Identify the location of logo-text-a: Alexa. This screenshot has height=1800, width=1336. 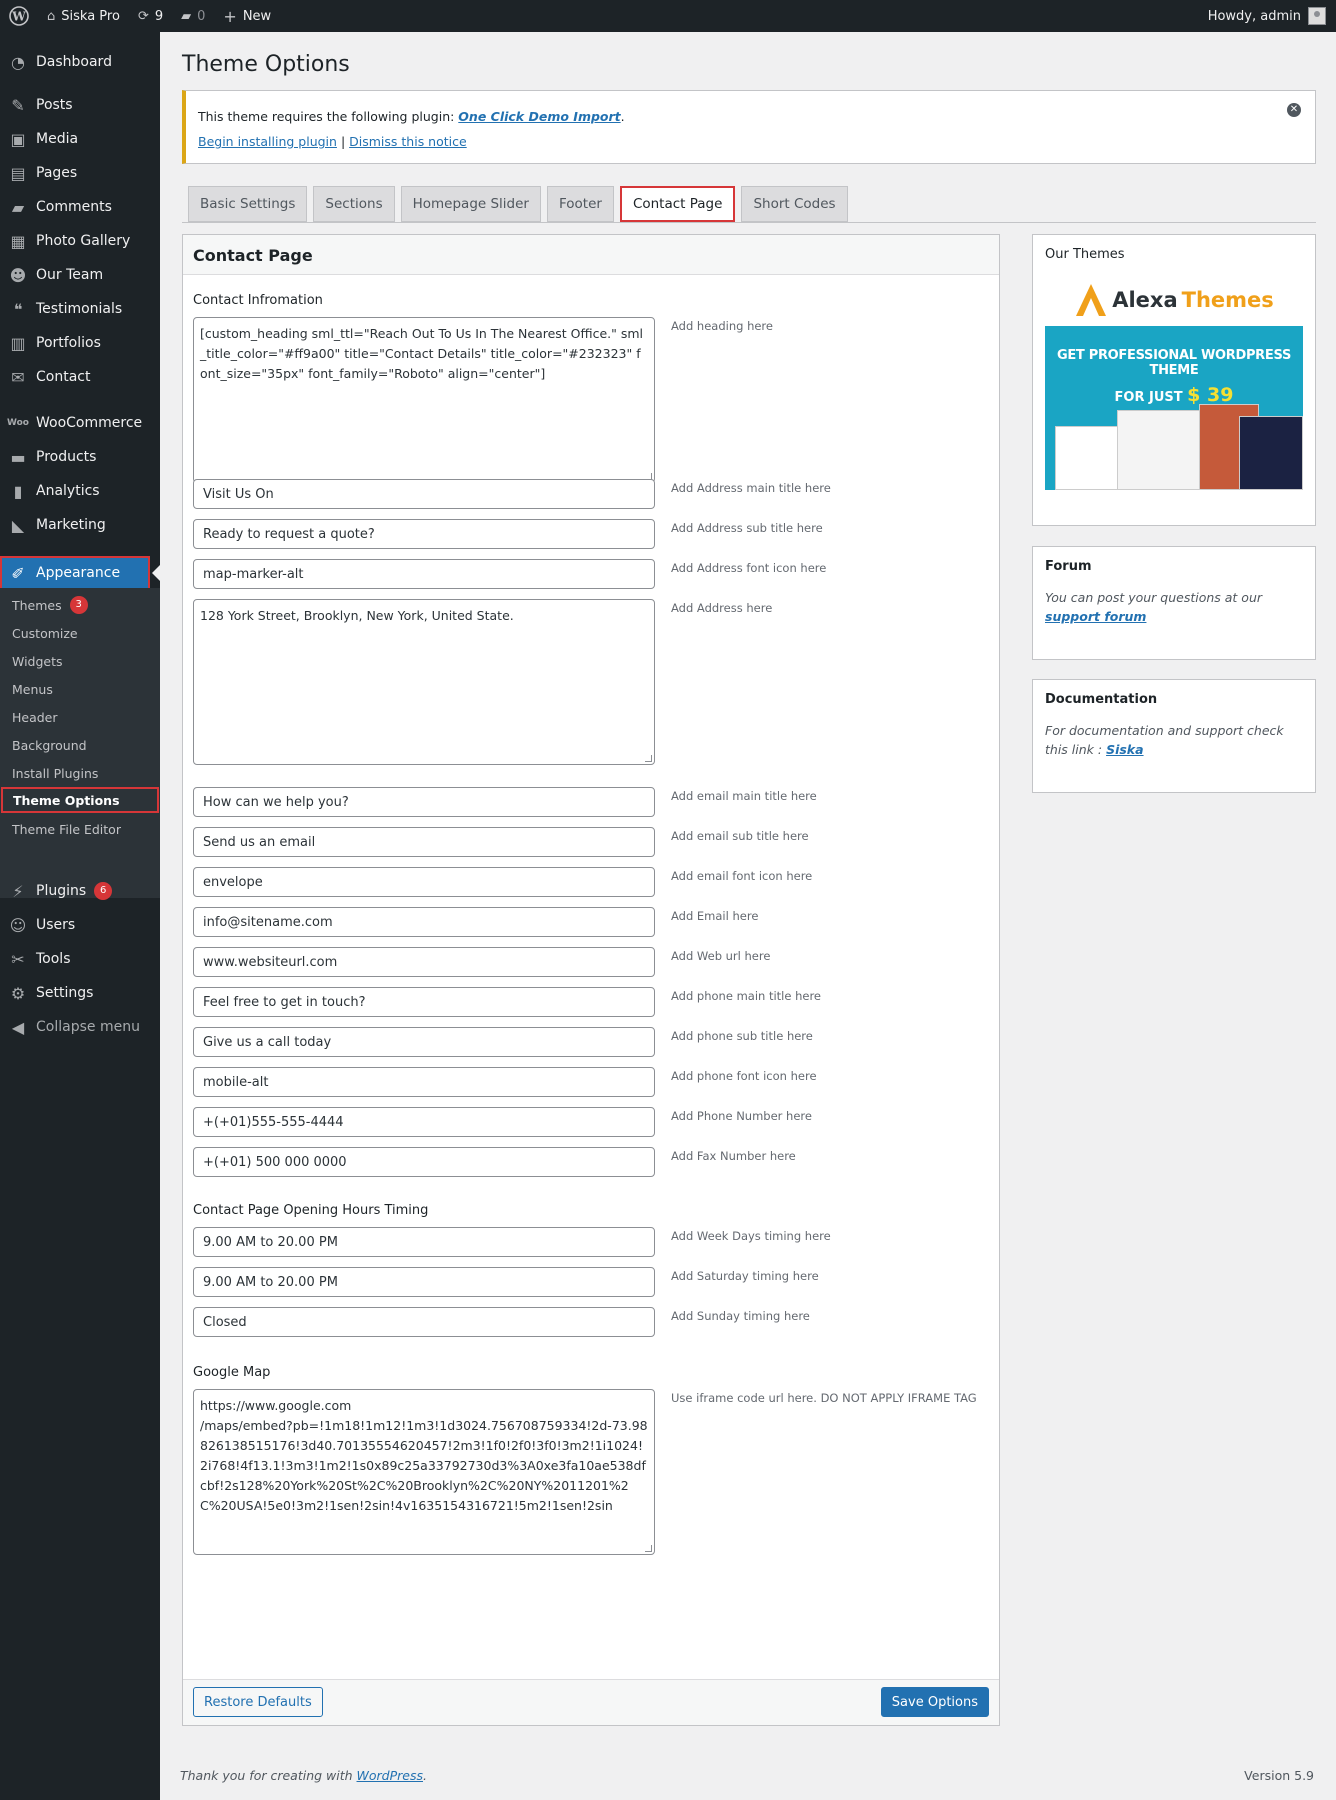
(1145, 300).